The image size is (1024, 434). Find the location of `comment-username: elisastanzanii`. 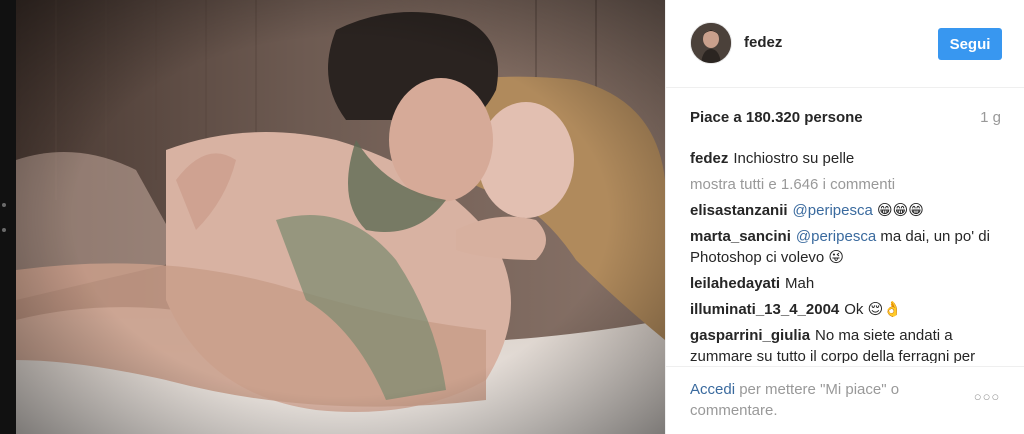

comment-username: elisastanzanii is located at coordinates (739, 210).